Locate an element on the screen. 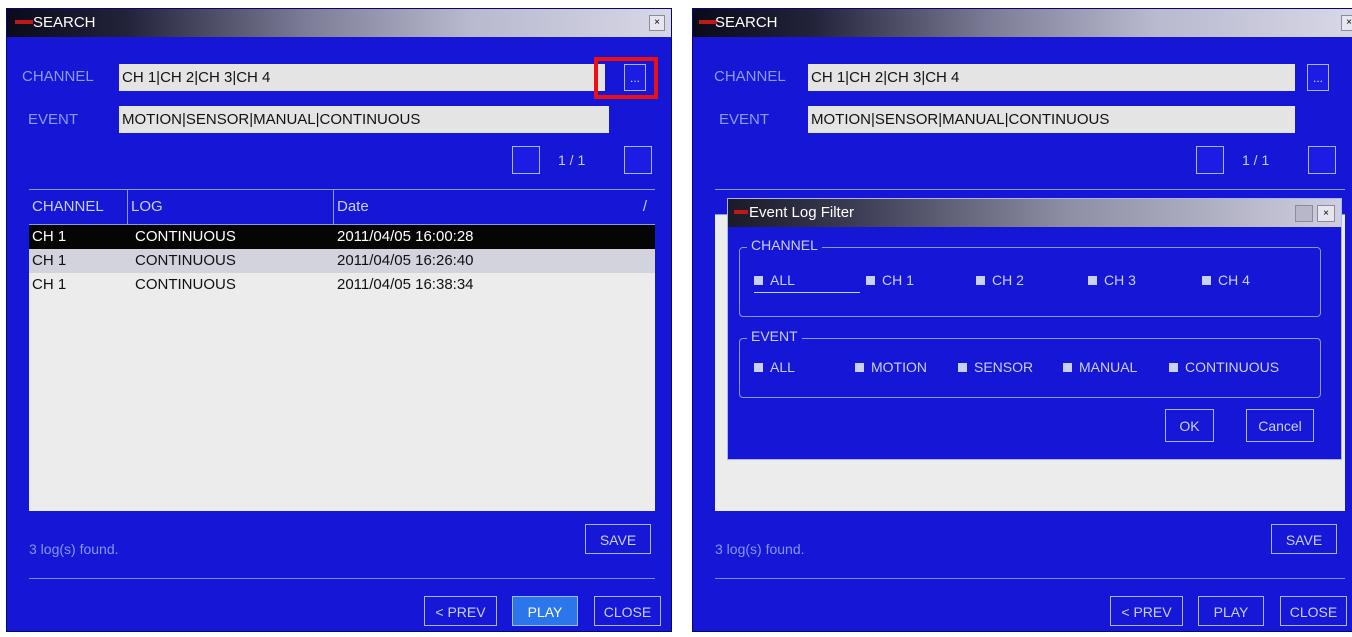  table-header: CHANNEL LOG Date / is located at coordinates (342, 207).